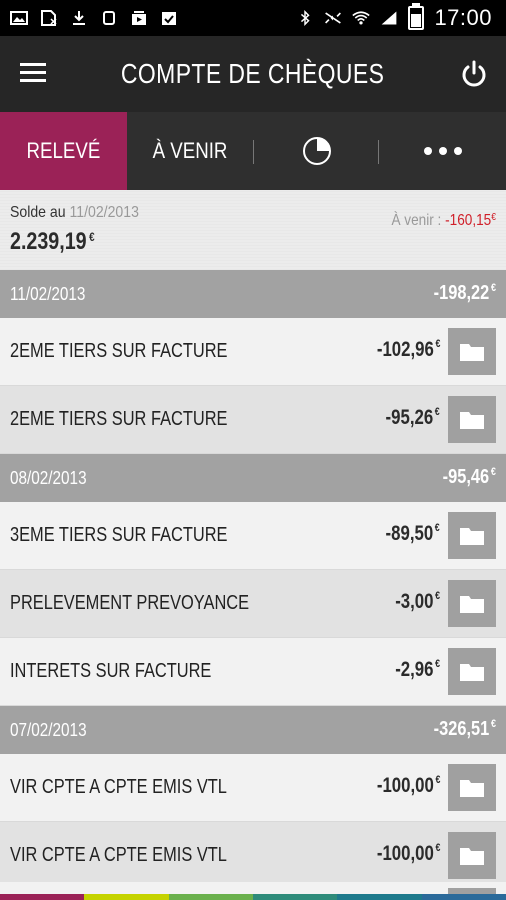 This screenshot has width=506, height=900. I want to click on tab-bar: RELEVÉ À VENIR, so click(253, 156).